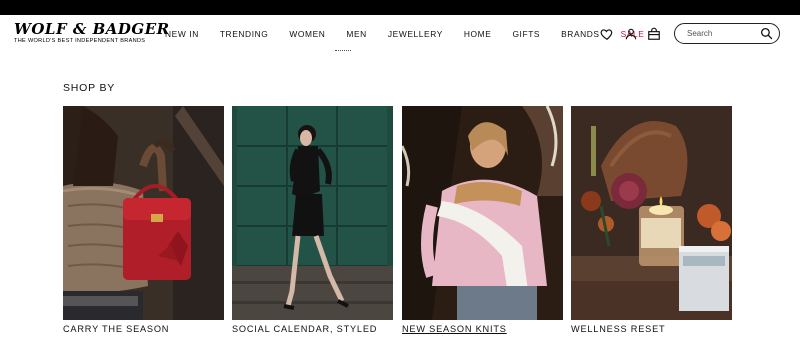  Describe the element at coordinates (182, 34) in the screenshot. I see `nav-item-new-in: NEW IN` at that location.